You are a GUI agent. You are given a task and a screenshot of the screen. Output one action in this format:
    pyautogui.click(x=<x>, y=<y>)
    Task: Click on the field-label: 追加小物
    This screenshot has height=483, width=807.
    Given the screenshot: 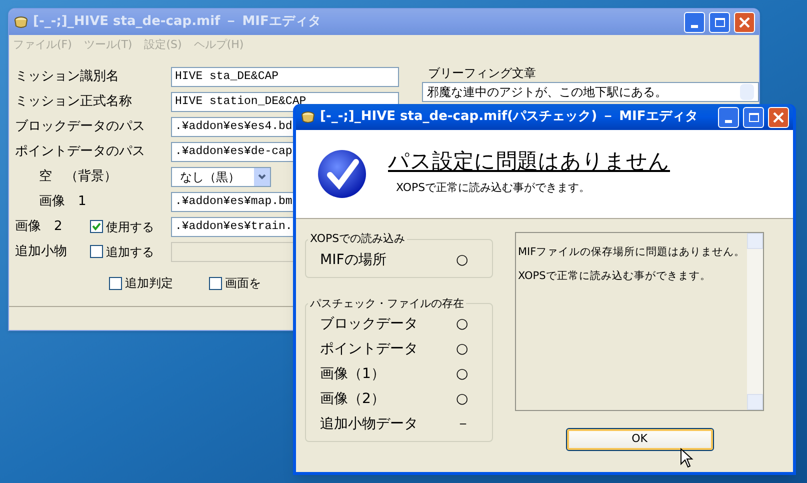 What is the action you would take?
    pyautogui.click(x=41, y=251)
    